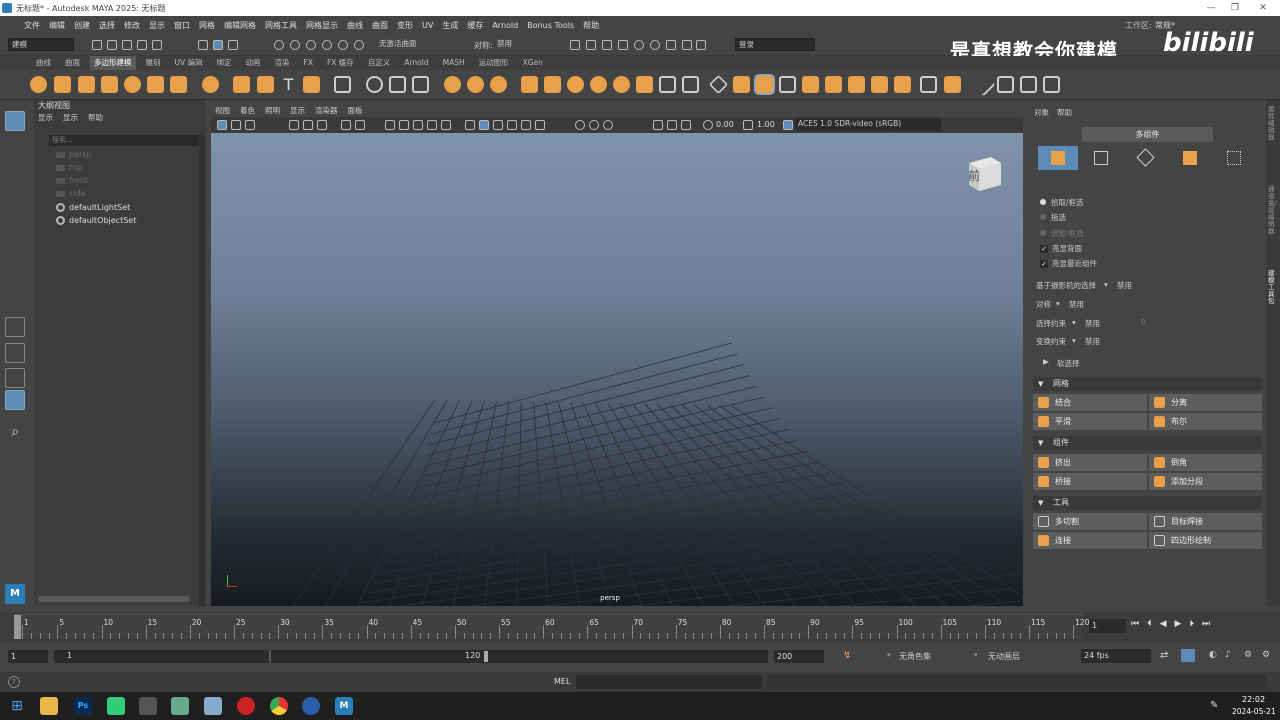 The width and height of the screenshot is (1280, 720). I want to click on gamma-icon, so click(748, 125).